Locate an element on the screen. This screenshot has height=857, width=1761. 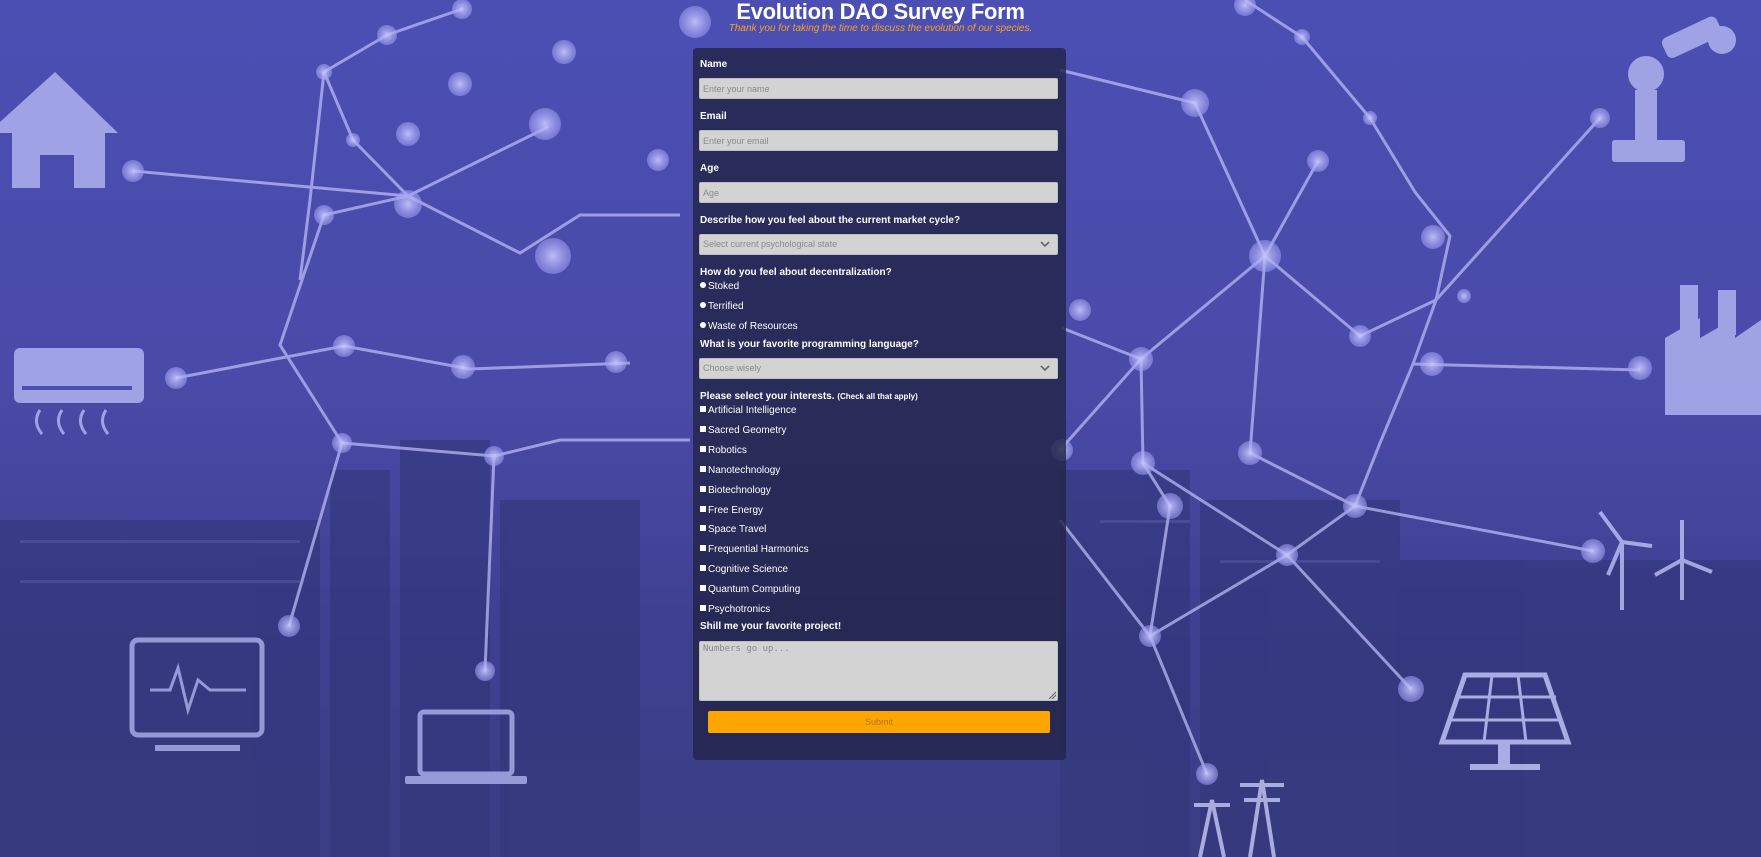
checkbox-label: Artificial Intelligence is located at coordinates (752, 410).